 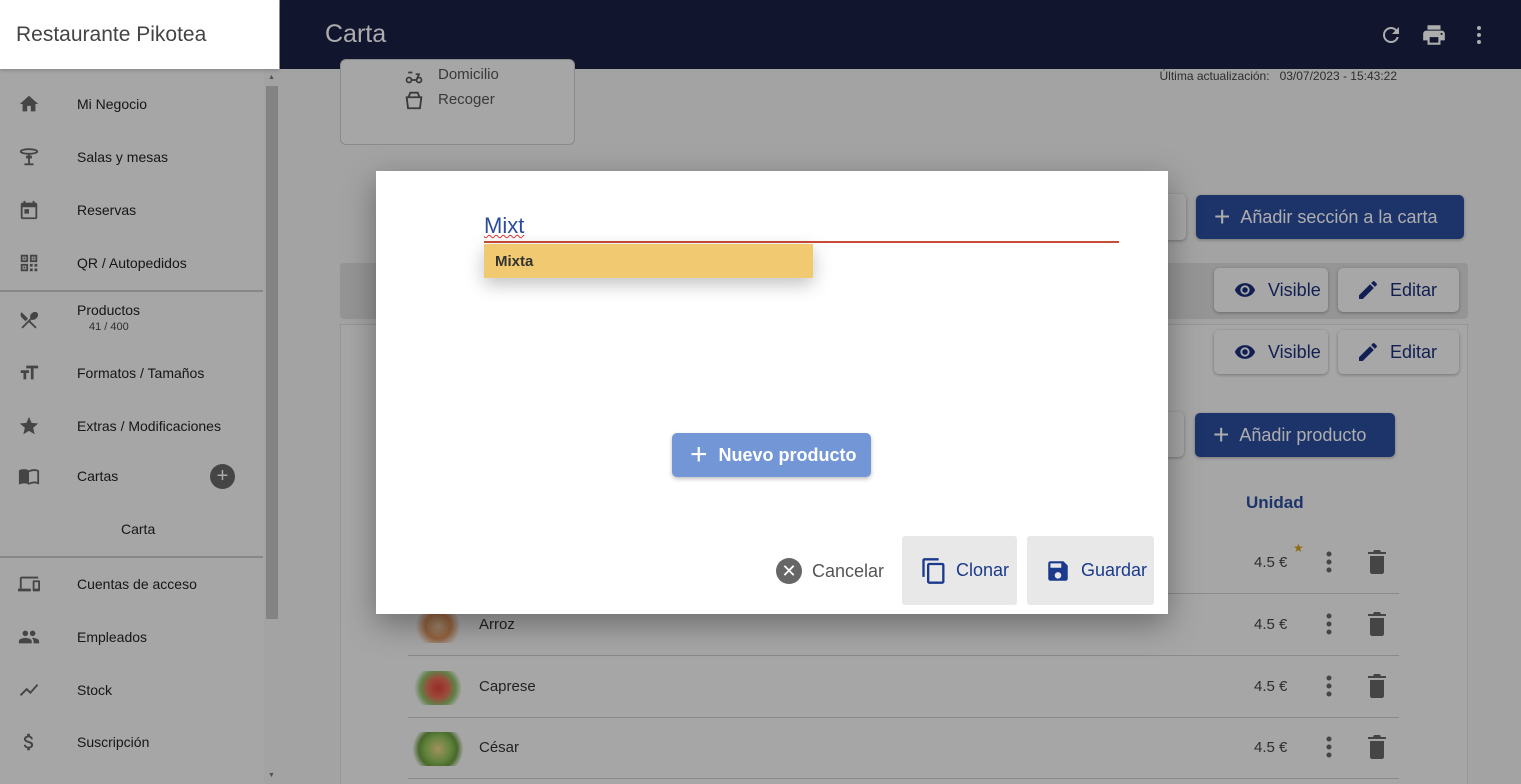 What do you see at coordinates (699, 454) in the screenshot?
I see `plus-icon: +` at bounding box center [699, 454].